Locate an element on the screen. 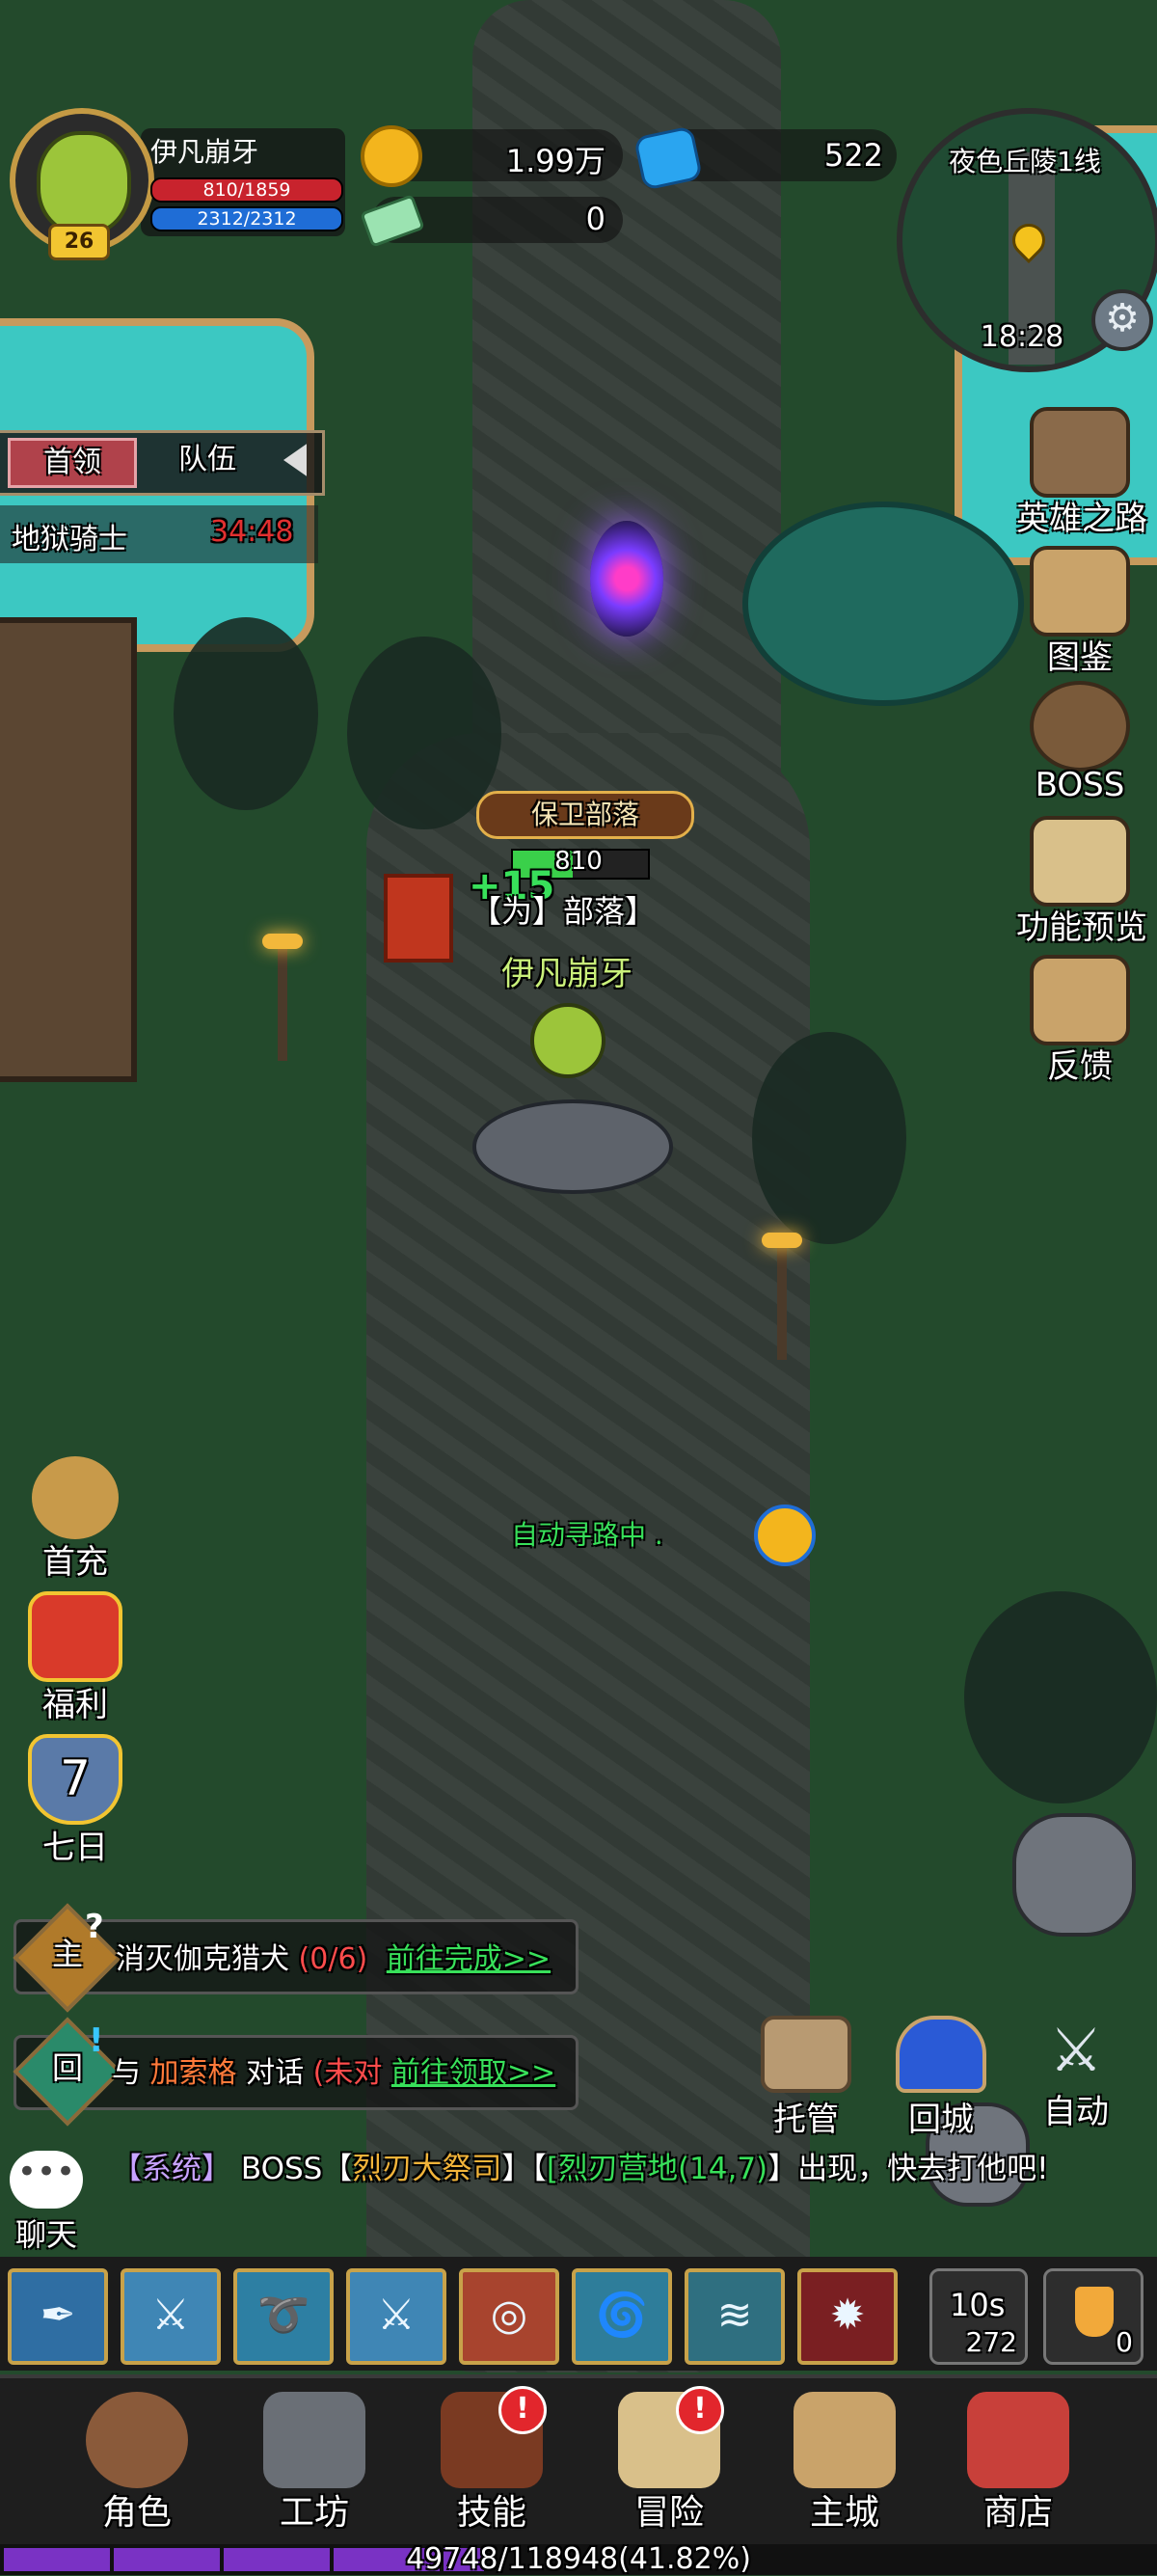  wind-skill-icon: ≋ is located at coordinates (734, 2315).